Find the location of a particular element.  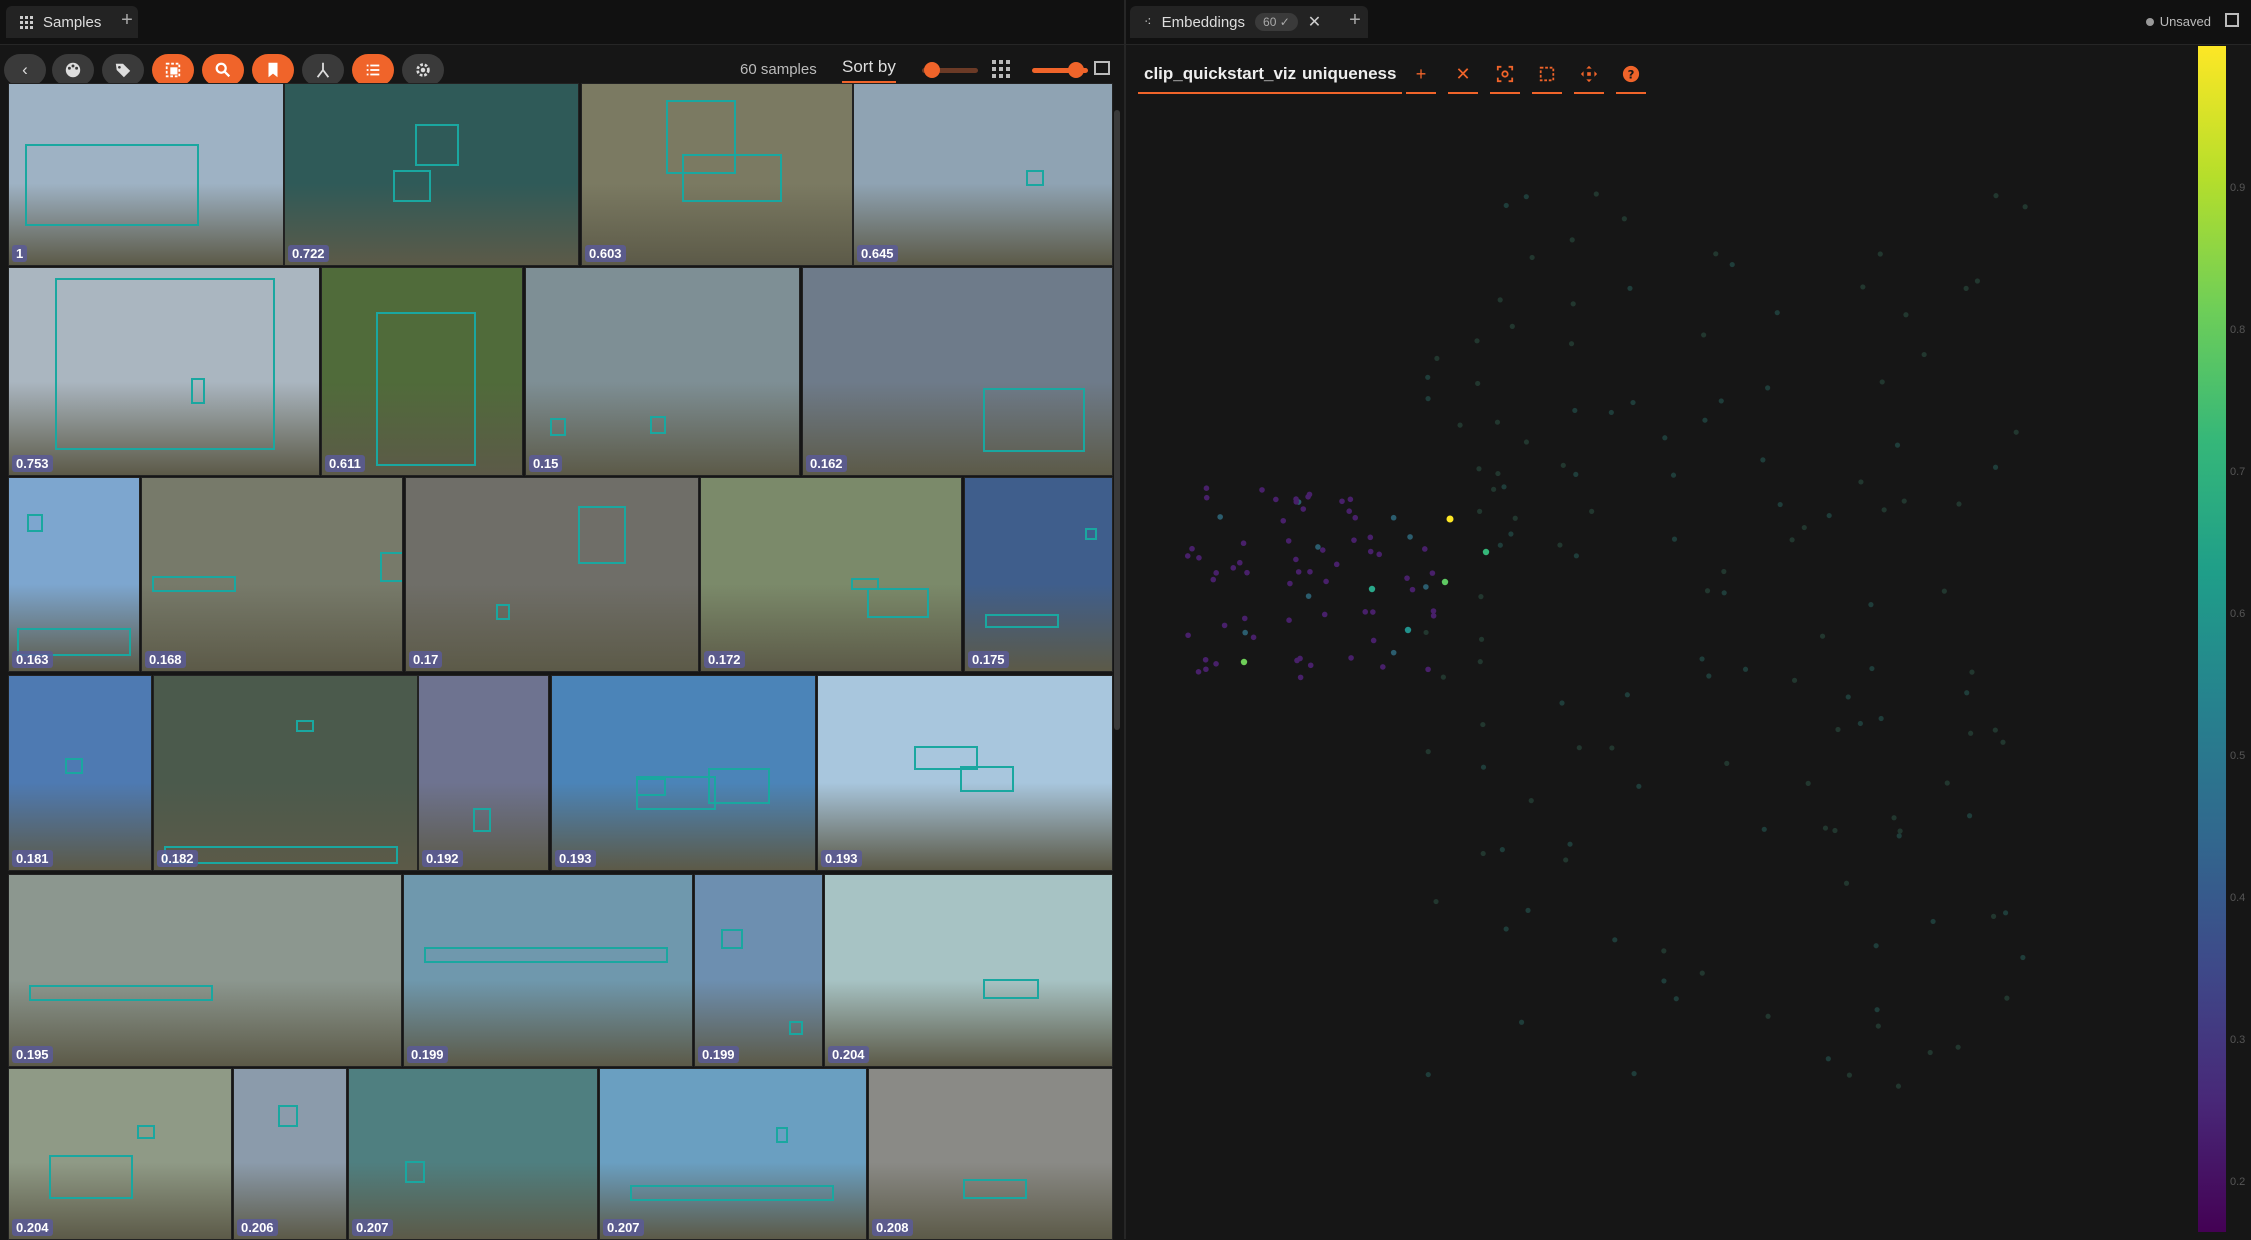

sample-thumbnail: 0.208 is located at coordinates (990, 1154).